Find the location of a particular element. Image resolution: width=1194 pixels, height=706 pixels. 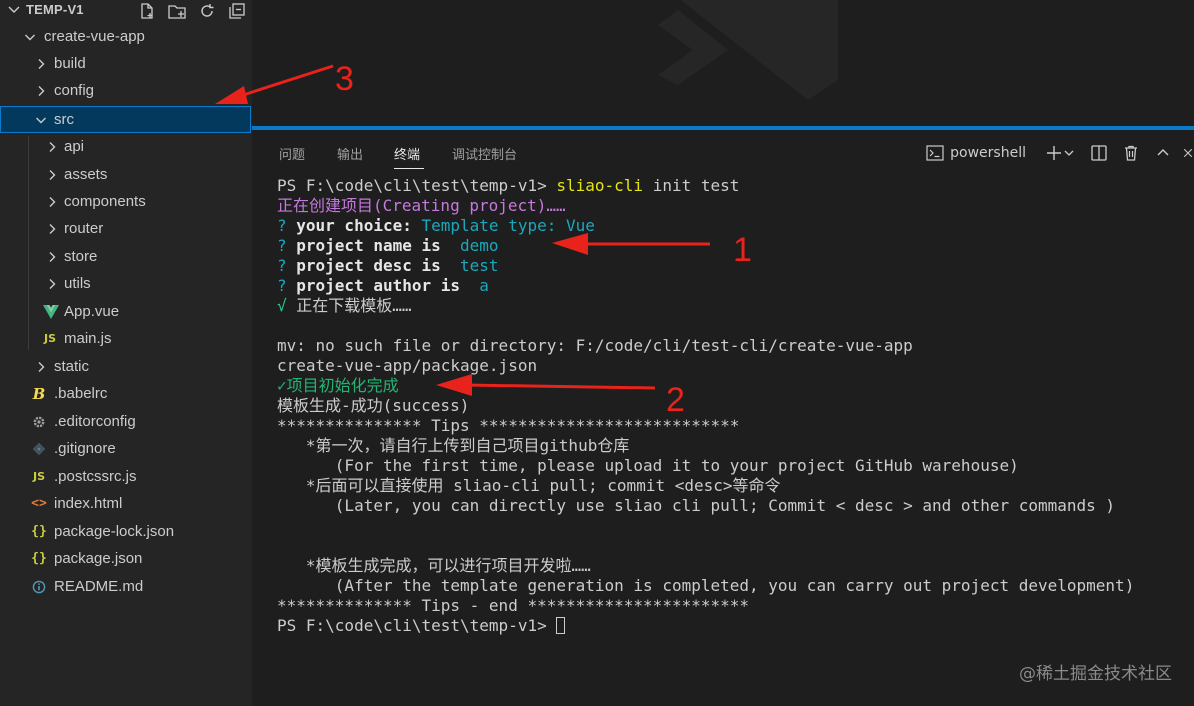

tree-file-readme: README.md is located at coordinates (126, 586).